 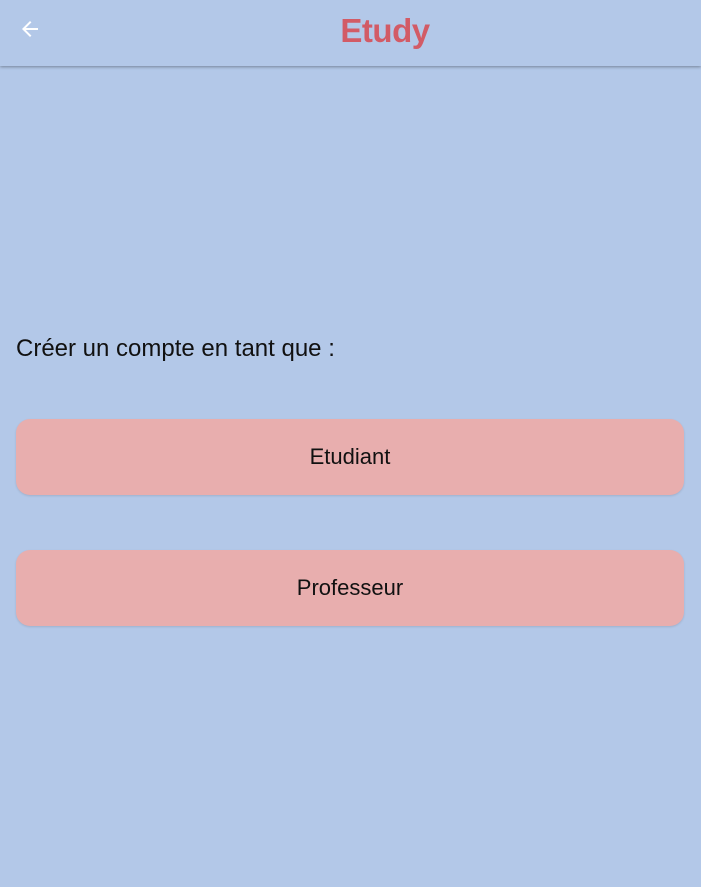 I want to click on account-type-prompt: Créer un compte en tant que :, so click(x=175, y=348).